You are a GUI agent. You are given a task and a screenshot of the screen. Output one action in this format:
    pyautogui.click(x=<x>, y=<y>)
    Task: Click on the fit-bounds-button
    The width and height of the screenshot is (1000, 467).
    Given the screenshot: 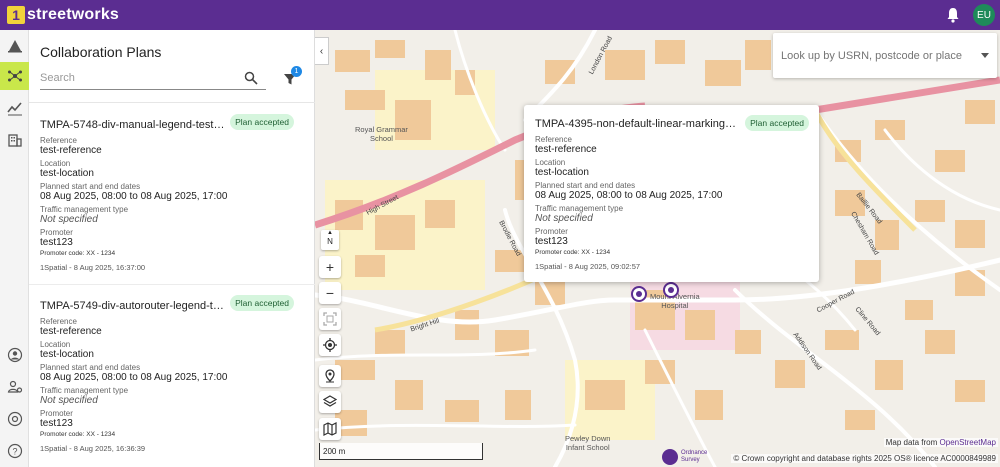 What is the action you would take?
    pyautogui.click(x=330, y=319)
    